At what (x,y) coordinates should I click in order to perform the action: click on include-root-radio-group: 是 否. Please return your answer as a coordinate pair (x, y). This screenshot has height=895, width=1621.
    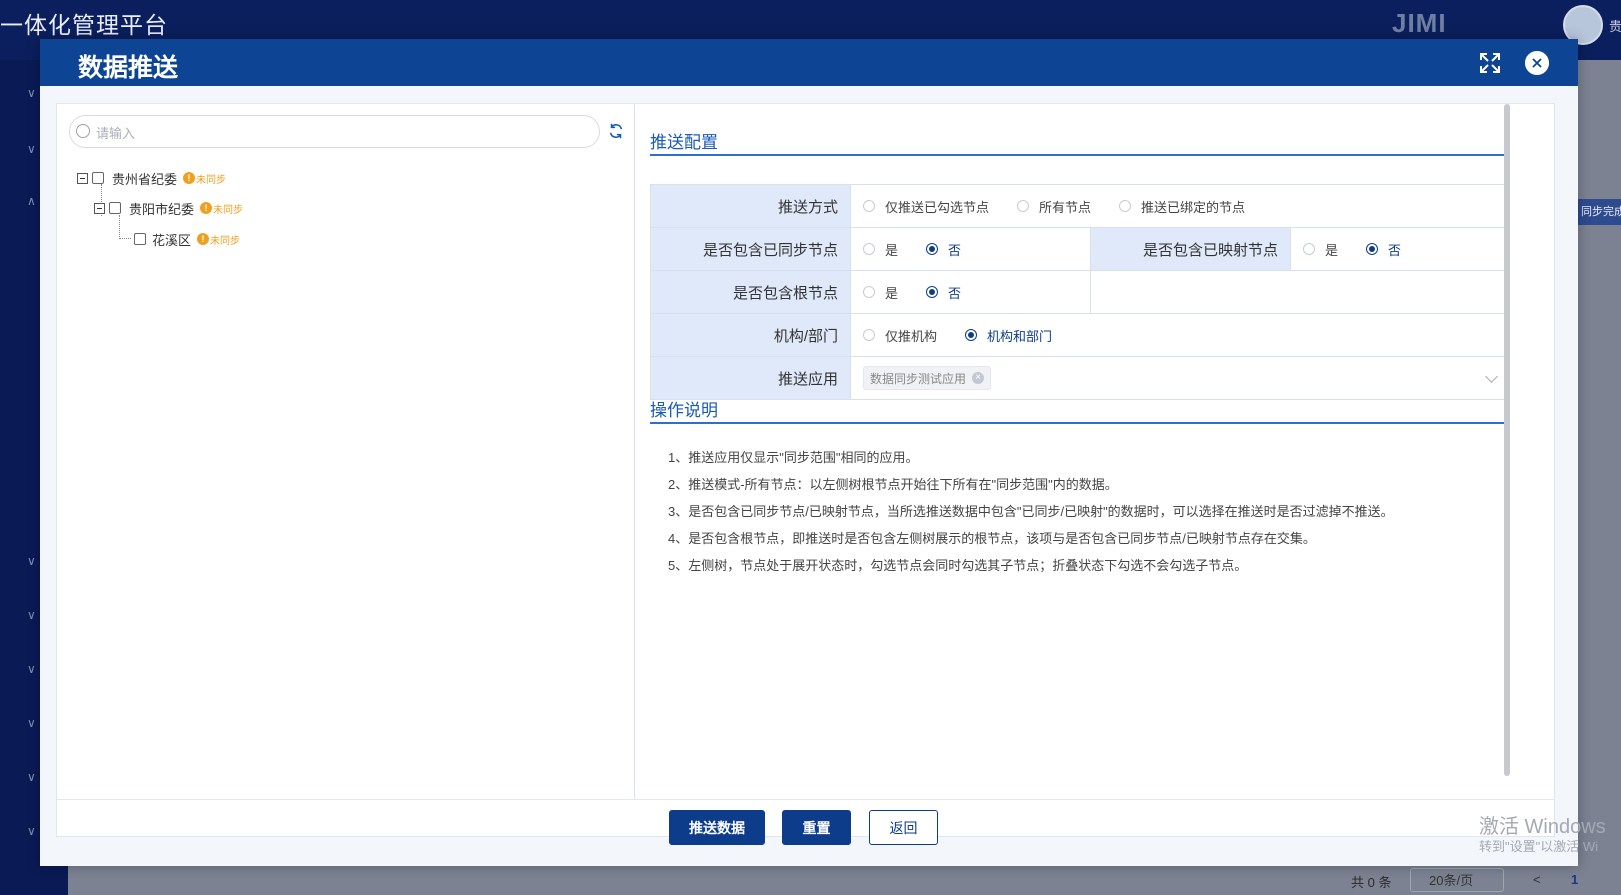
    Looking at the image, I should click on (976, 292).